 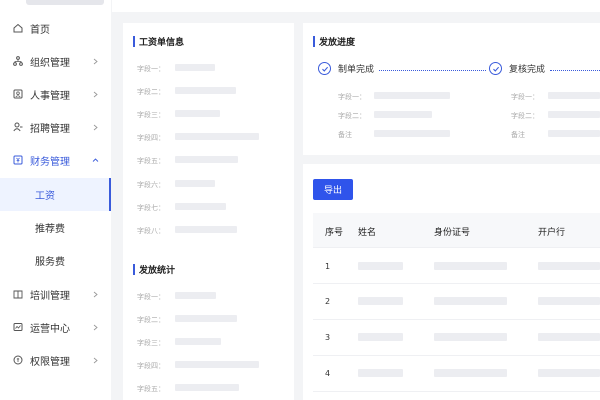 I want to click on salary-info-title: 工资单信息, so click(x=158, y=41).